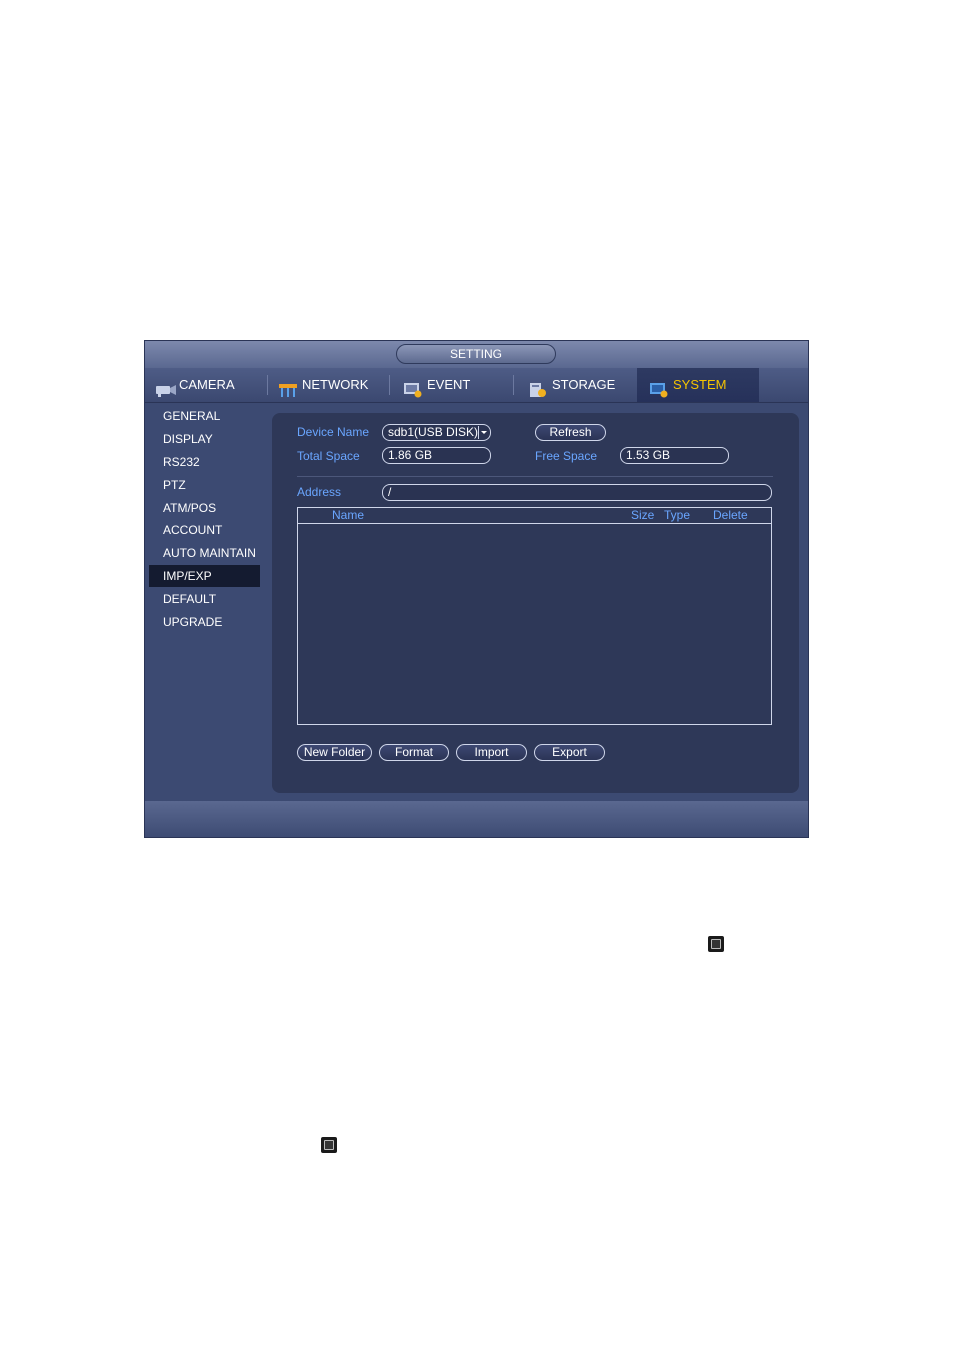 The height and width of the screenshot is (1348, 953). What do you see at coordinates (204, 622) in the screenshot?
I see `sidebar-item-upgrade: UPGRADE` at bounding box center [204, 622].